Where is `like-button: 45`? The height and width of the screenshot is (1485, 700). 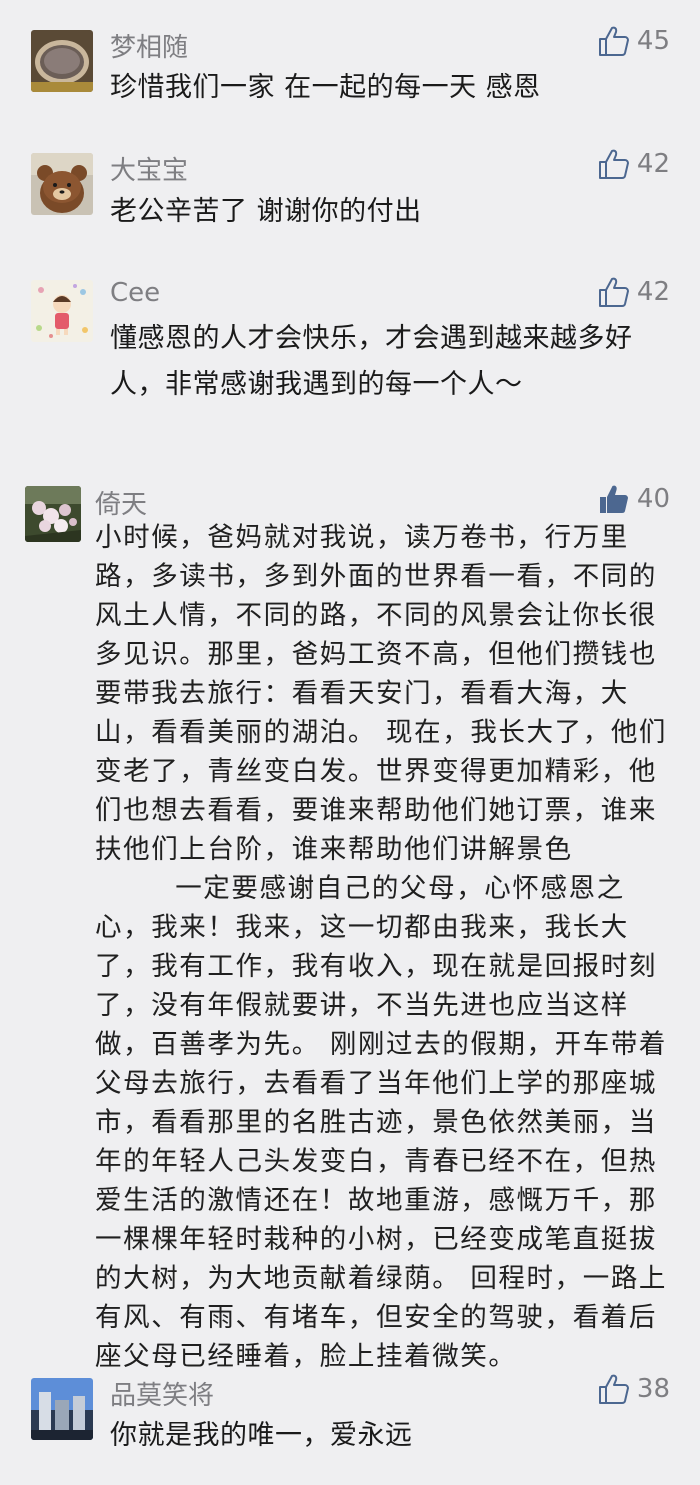
like-button: 45 is located at coordinates (633, 41).